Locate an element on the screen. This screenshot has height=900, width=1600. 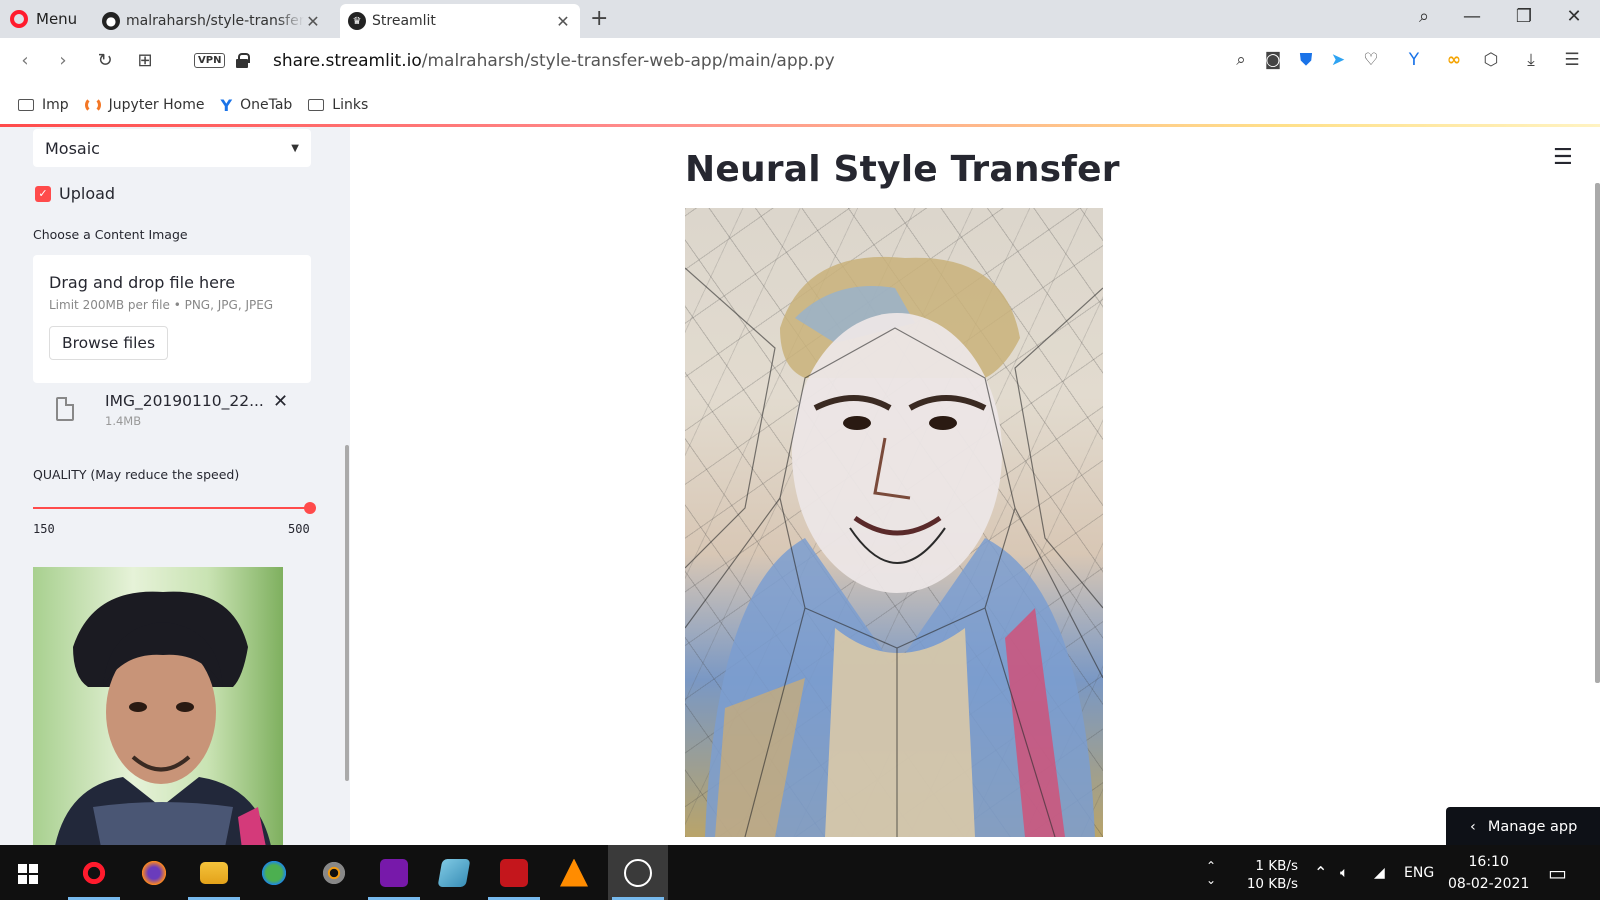
uploaded-file: IMG_20190110_22... 1.4MB ✕ is located at coordinates (181, 414).